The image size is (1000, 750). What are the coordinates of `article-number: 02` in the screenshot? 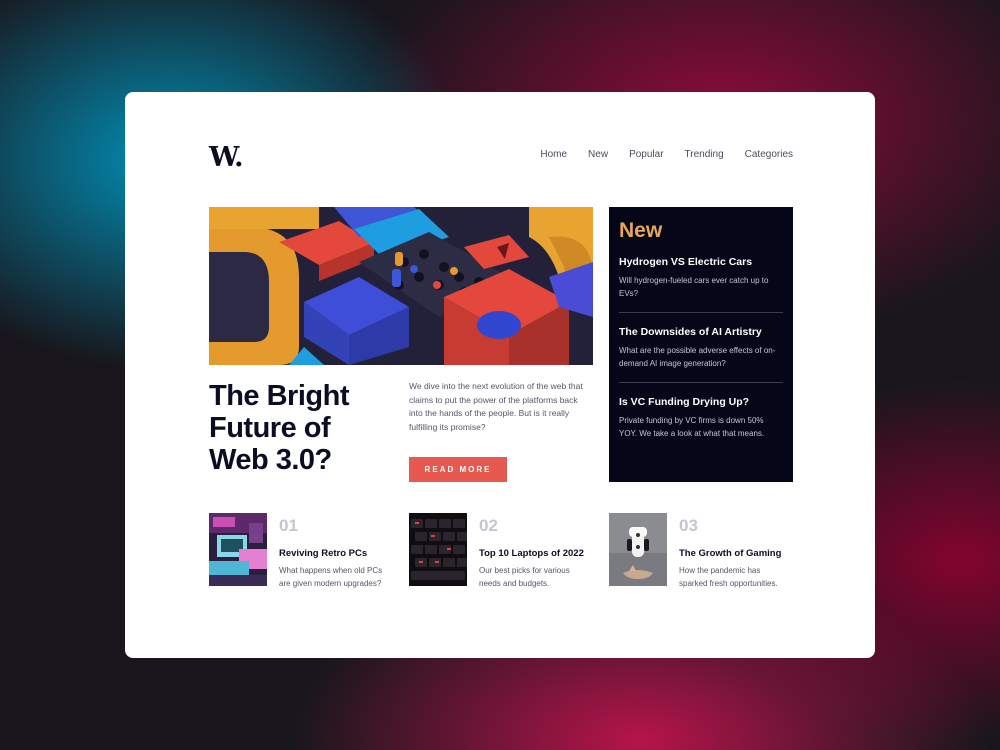 It's located at (488, 525).